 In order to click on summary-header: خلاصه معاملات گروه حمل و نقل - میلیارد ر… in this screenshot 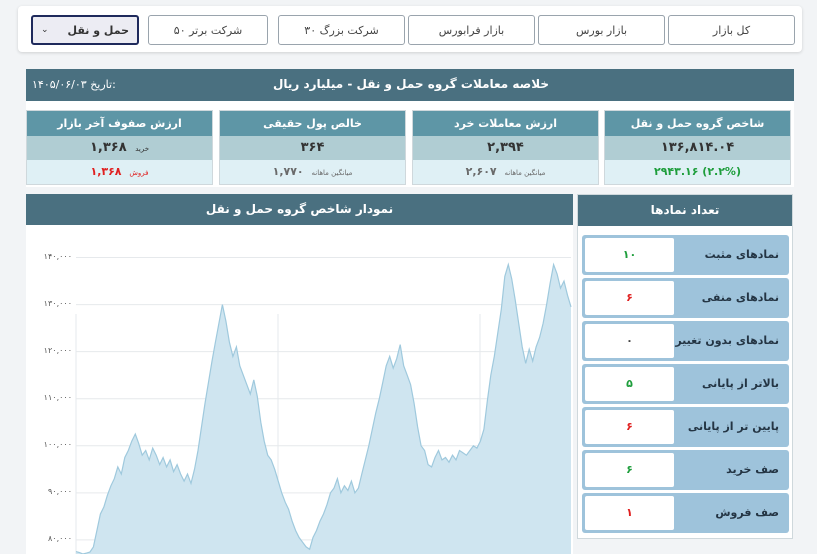, I will do `click(410, 85)`.